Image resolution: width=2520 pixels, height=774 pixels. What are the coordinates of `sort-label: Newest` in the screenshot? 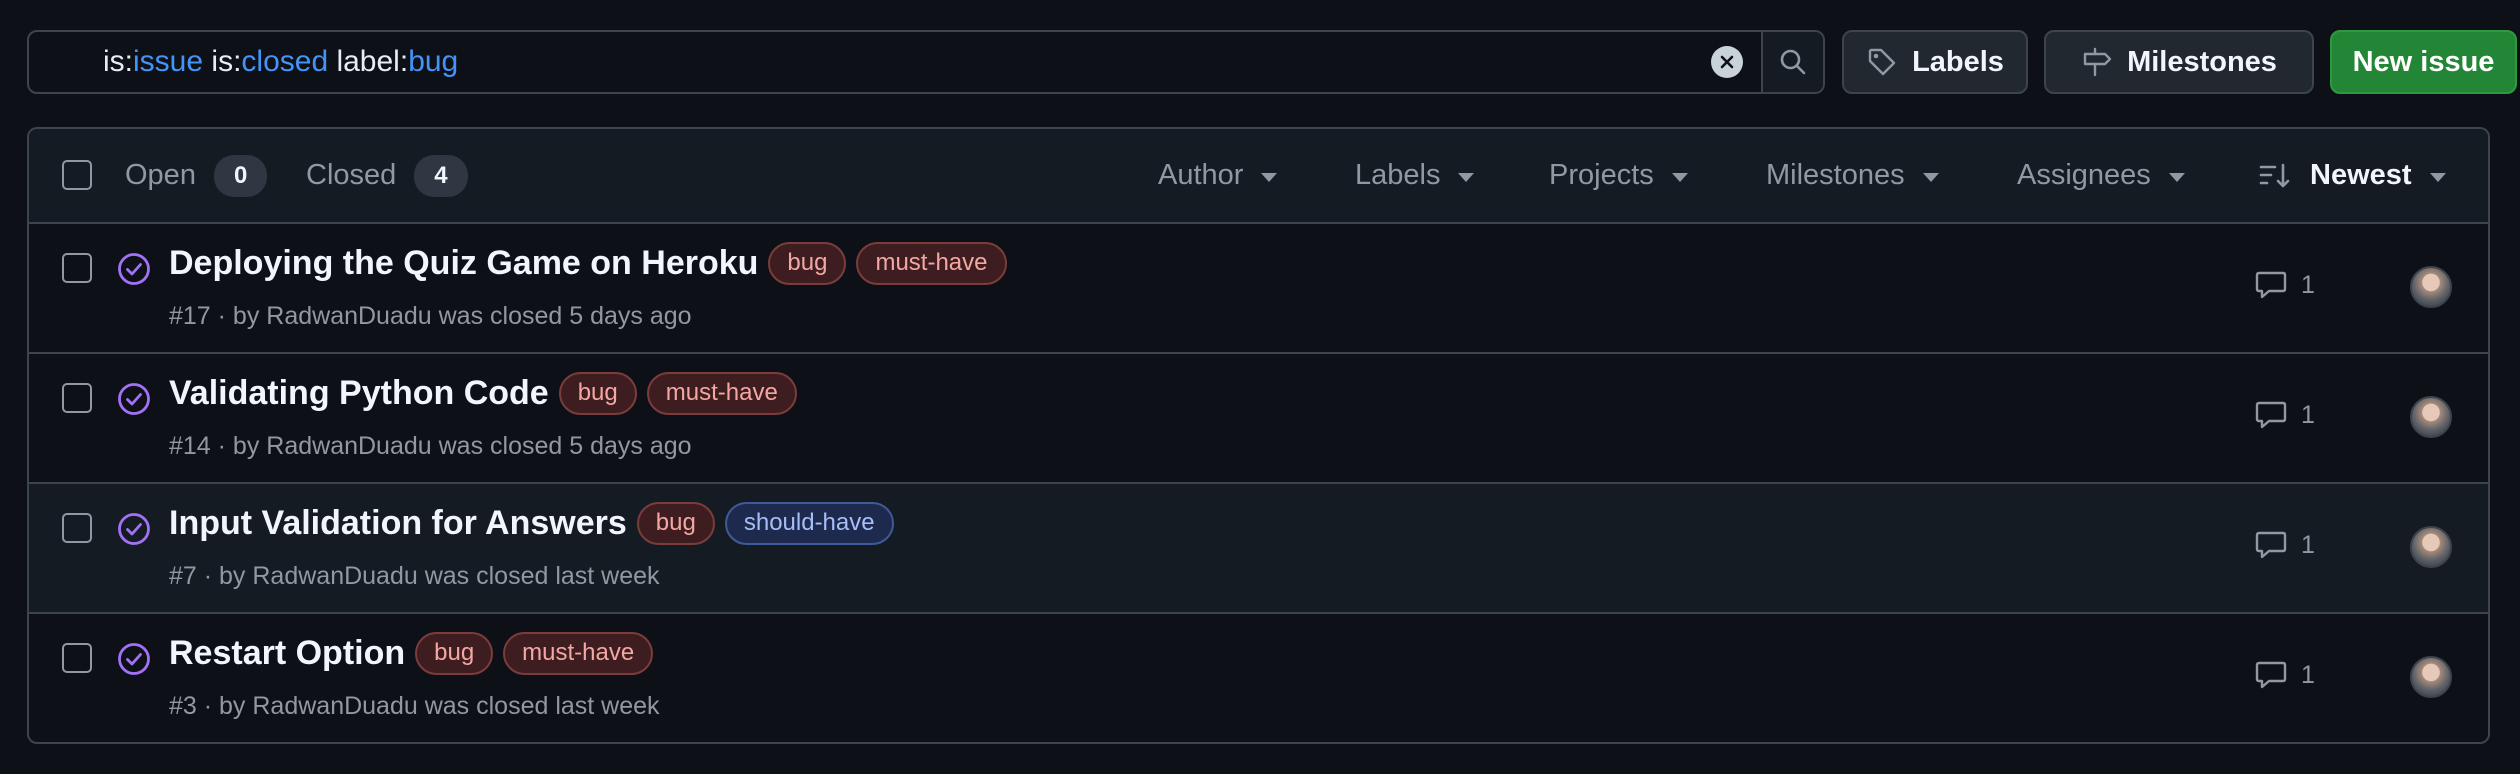 It's located at (2361, 175).